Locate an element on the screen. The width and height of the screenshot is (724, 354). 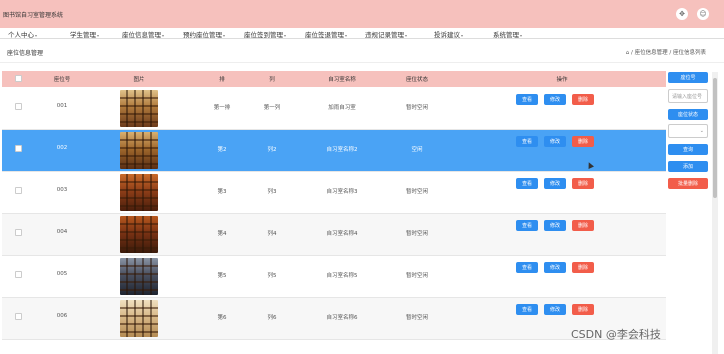
menu-item-label: 座位签退管理 is located at coordinates (324, 35).